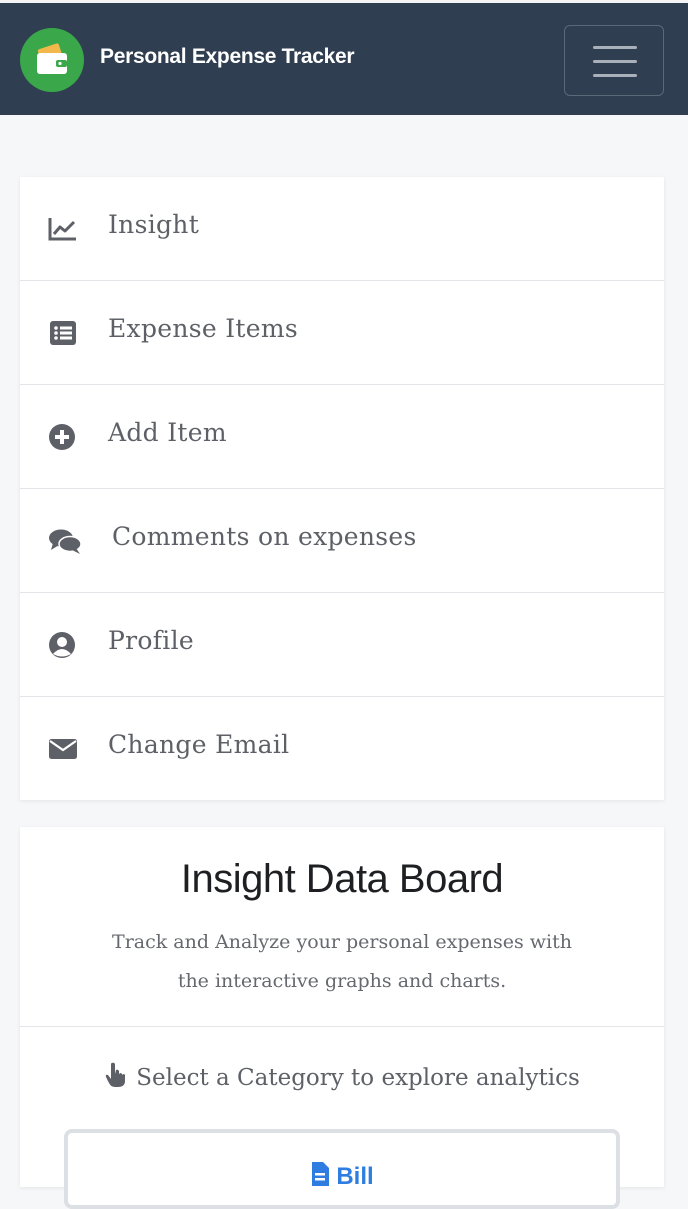  Describe the element at coordinates (154, 224) in the screenshot. I see `menu-item-label: Insight` at that location.